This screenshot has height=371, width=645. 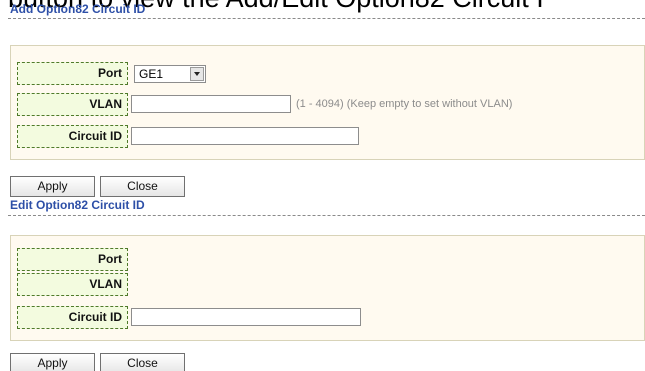 I want to click on add-port-select: GE1, so click(x=170, y=74).